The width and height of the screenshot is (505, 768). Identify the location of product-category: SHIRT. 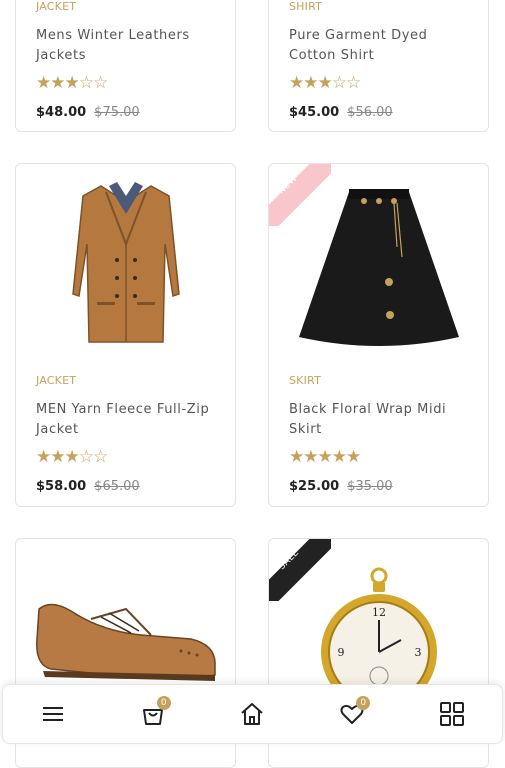
(305, 6).